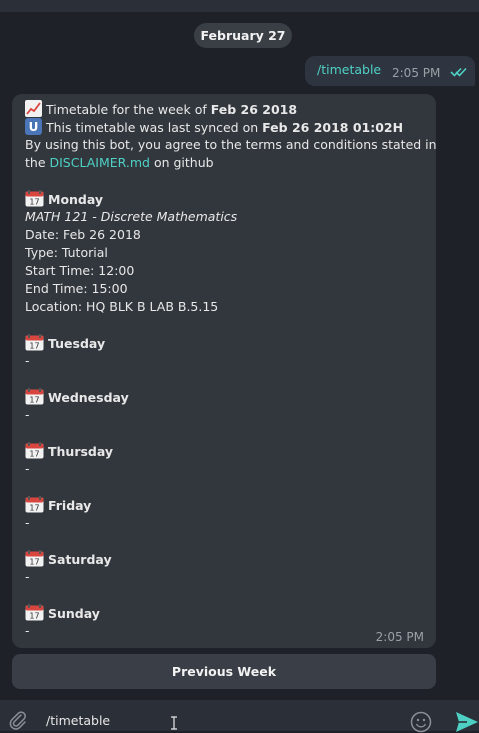  I want to click on line-text: Timetable for the week of, so click(128, 109).